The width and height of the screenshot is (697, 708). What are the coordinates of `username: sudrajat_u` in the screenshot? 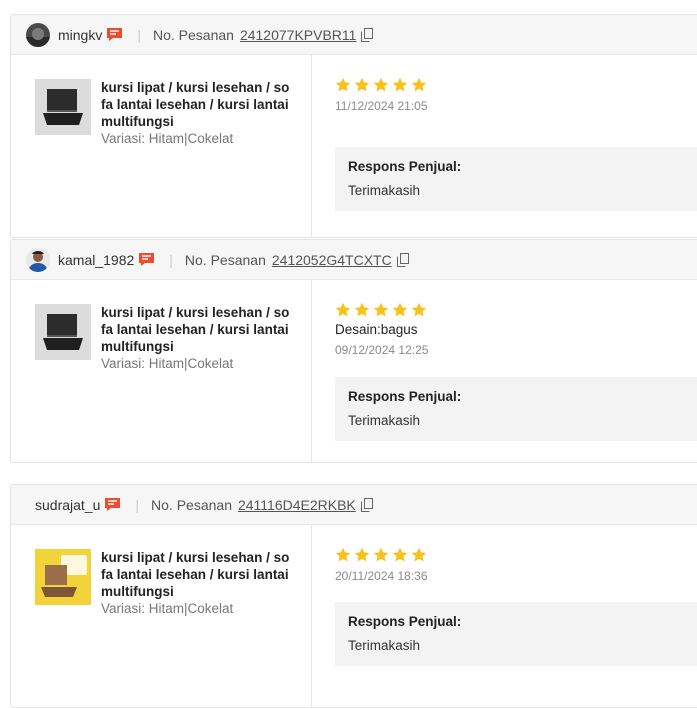 It's located at (67, 505).